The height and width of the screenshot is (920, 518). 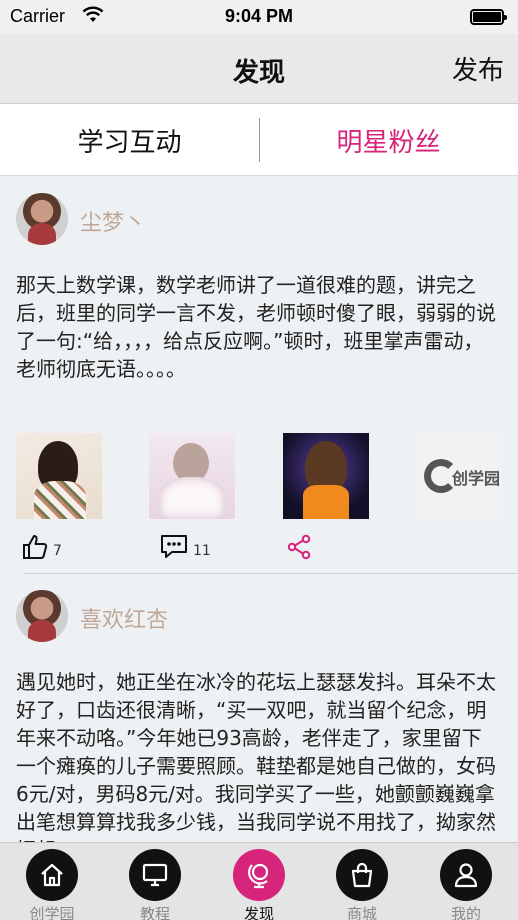 I want to click on tab-bar: 创学园 教程 发现 商城 我的, so click(x=259, y=881).